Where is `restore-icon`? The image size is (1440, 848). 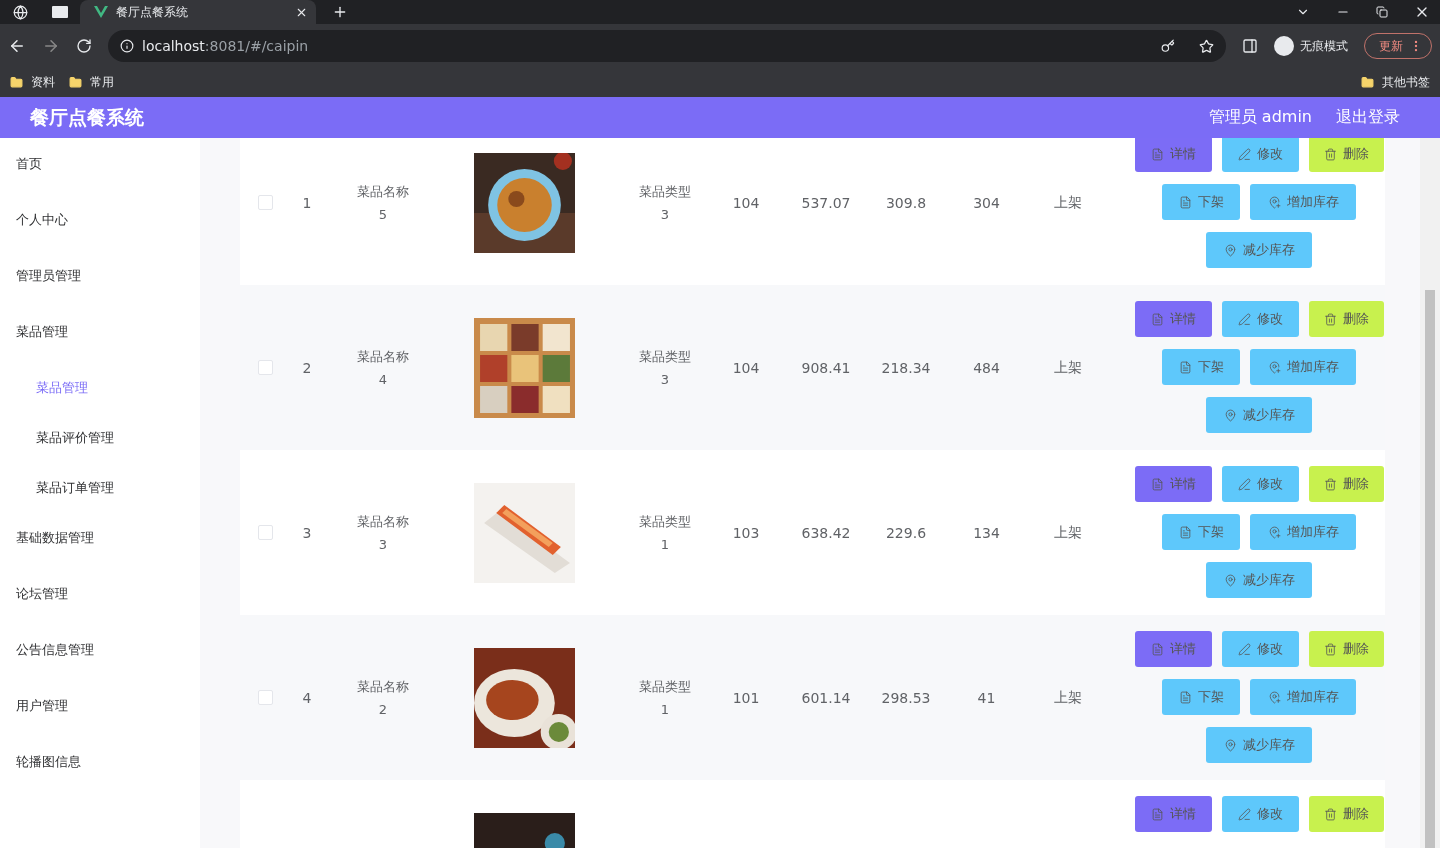
restore-icon is located at coordinates (1382, 12).